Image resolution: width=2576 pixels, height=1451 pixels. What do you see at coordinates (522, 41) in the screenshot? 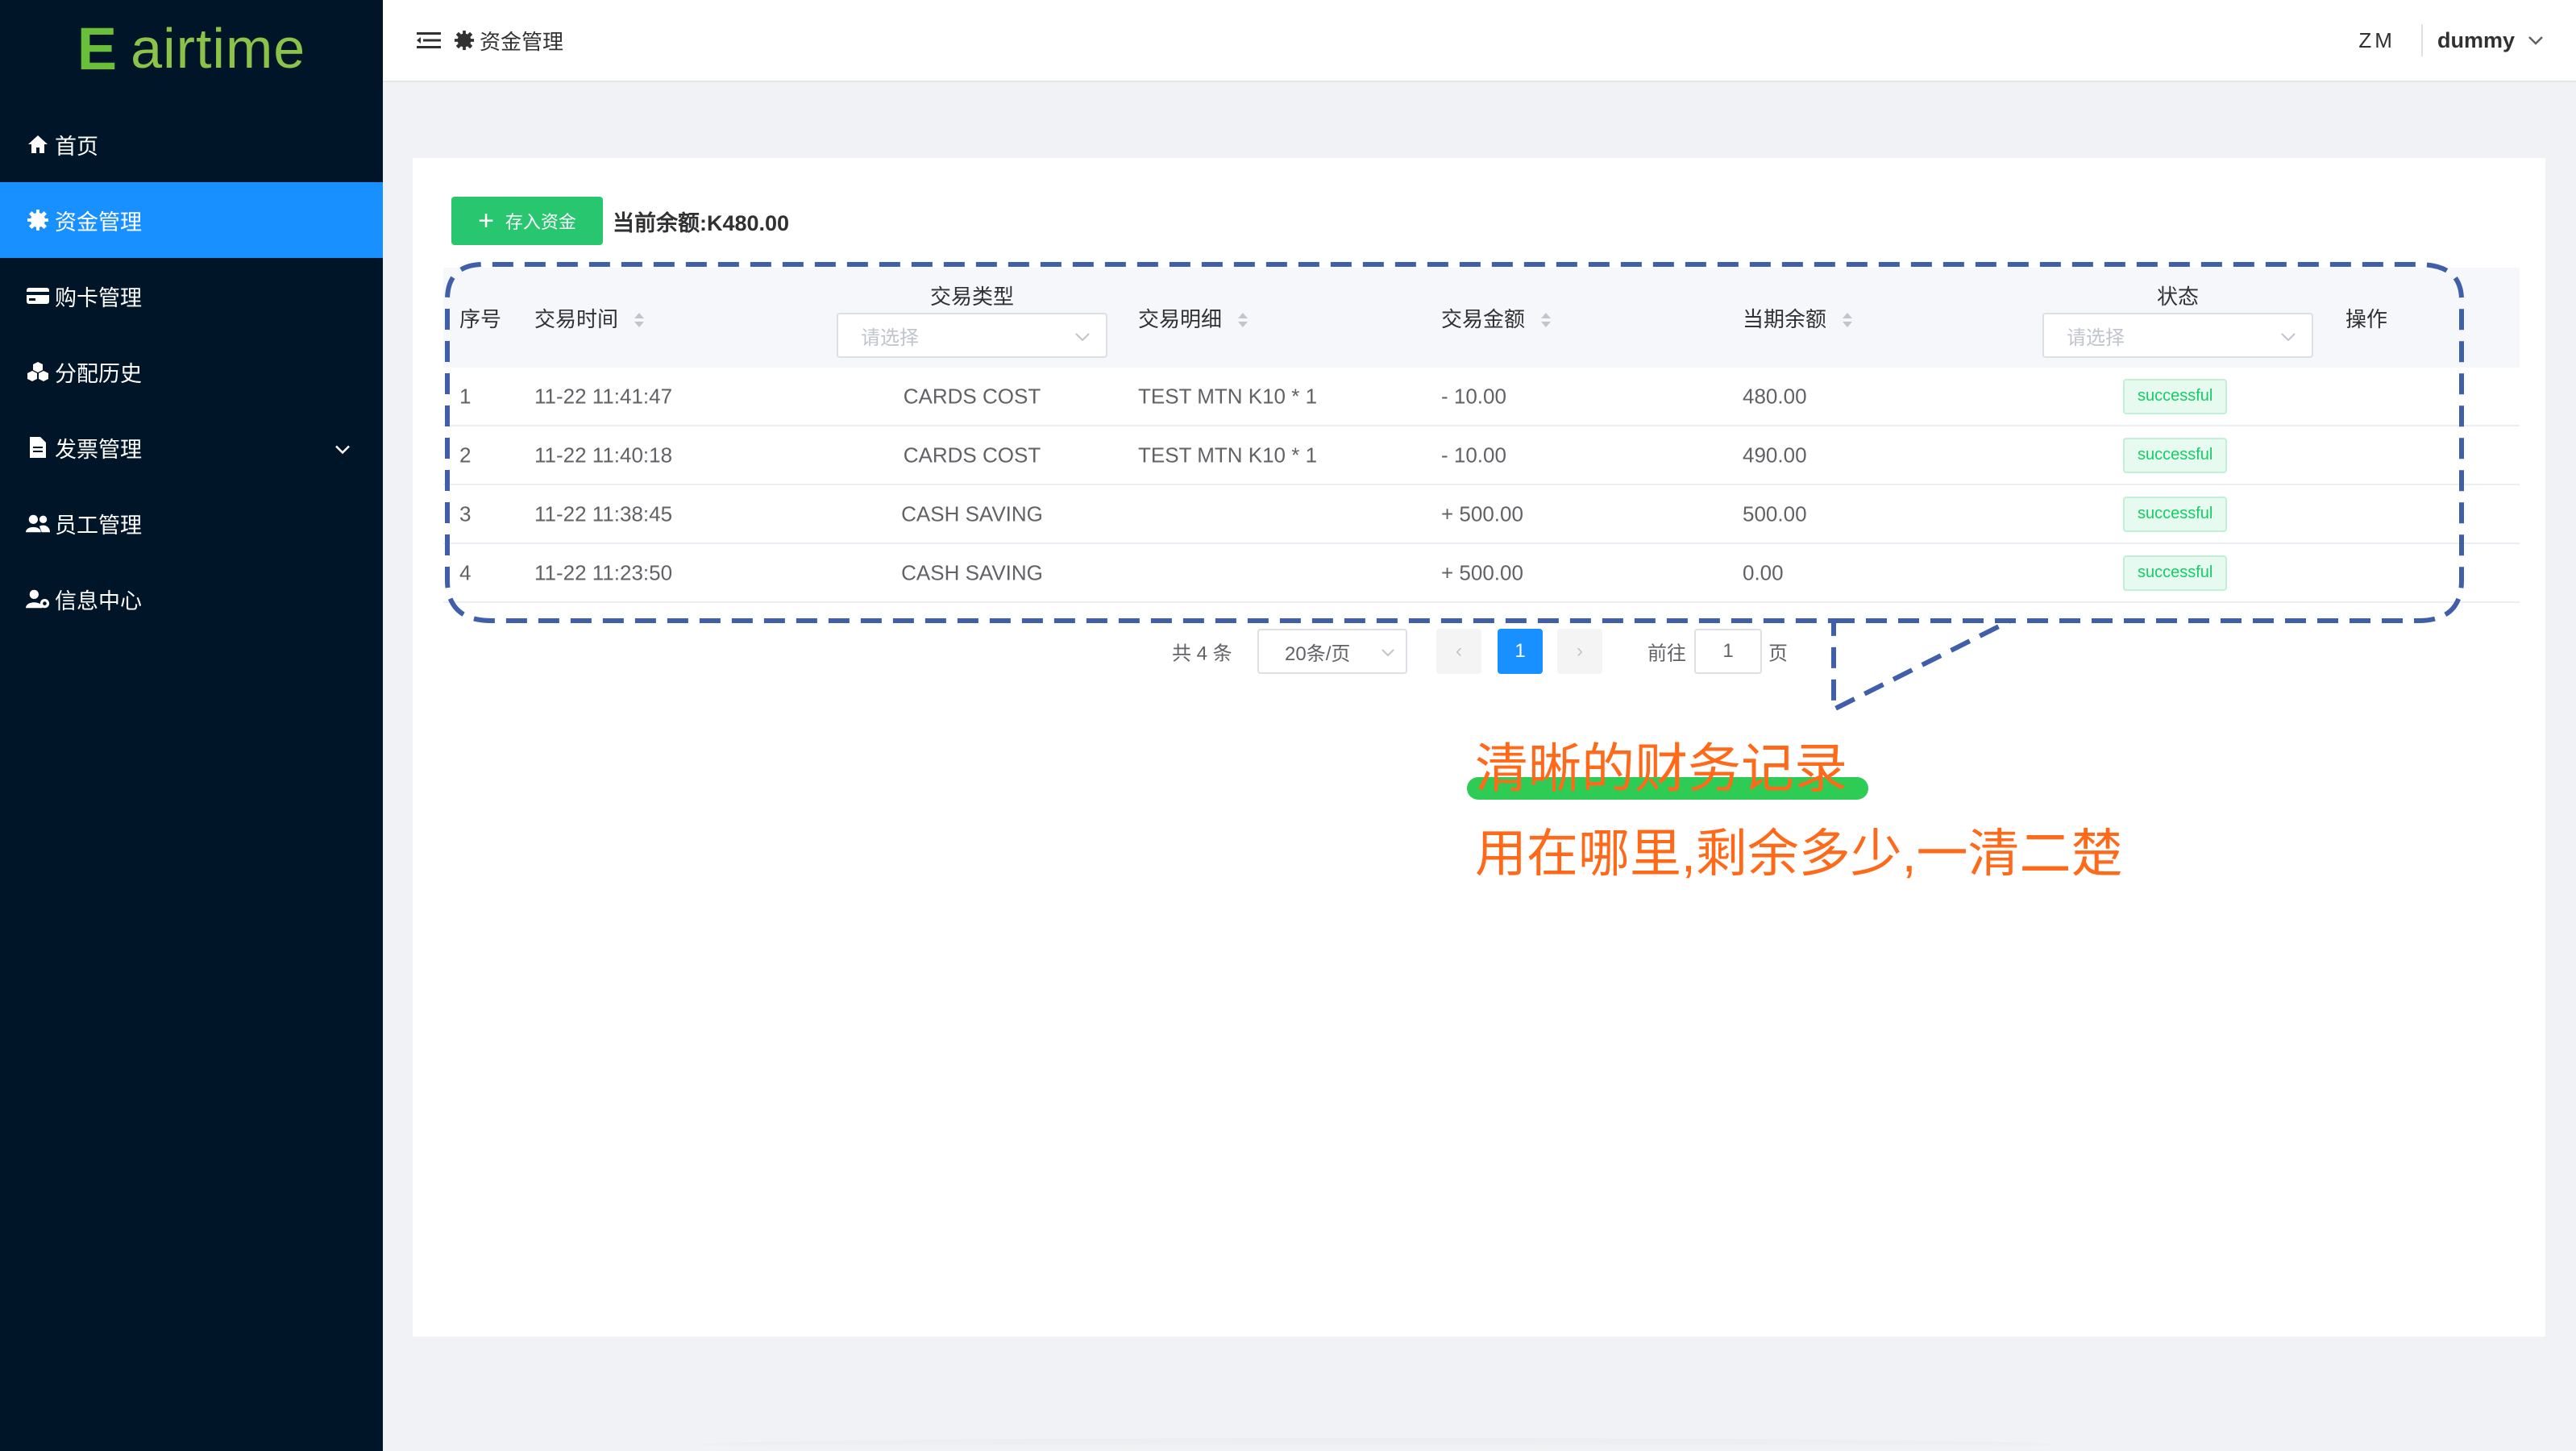
I see `breadcrumb-label: 资金管理` at bounding box center [522, 41].